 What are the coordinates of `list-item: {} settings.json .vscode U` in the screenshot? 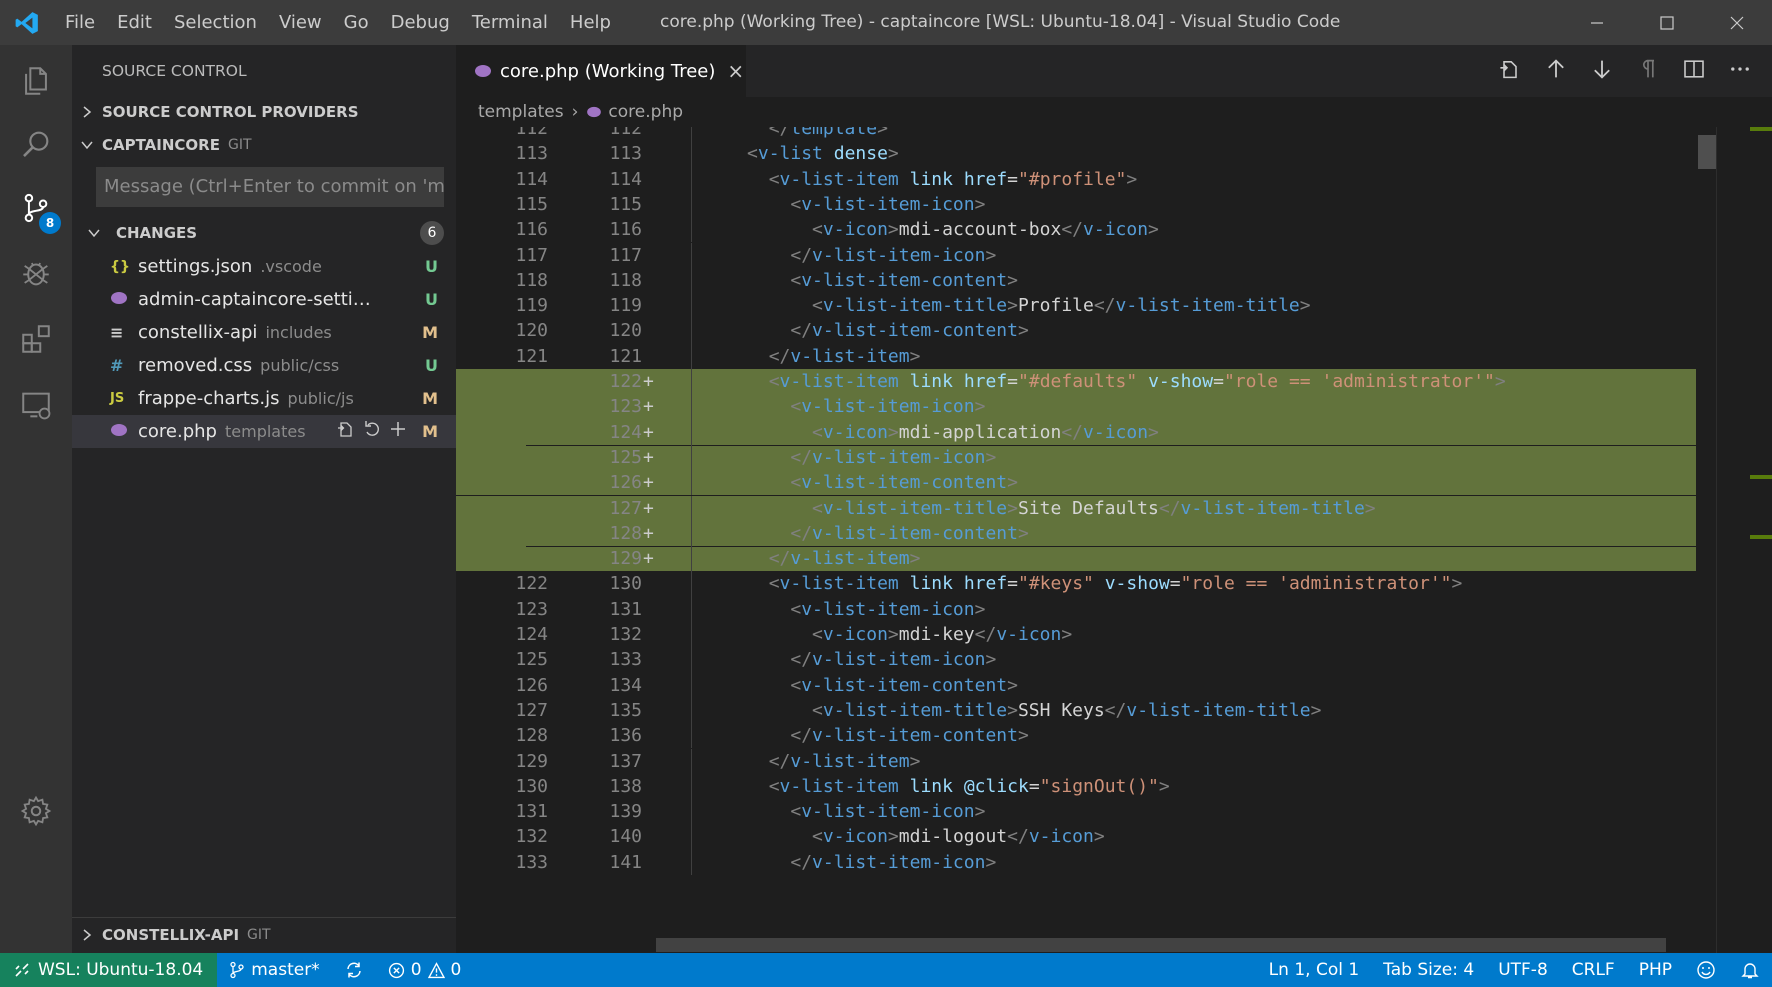 It's located at (264, 266).